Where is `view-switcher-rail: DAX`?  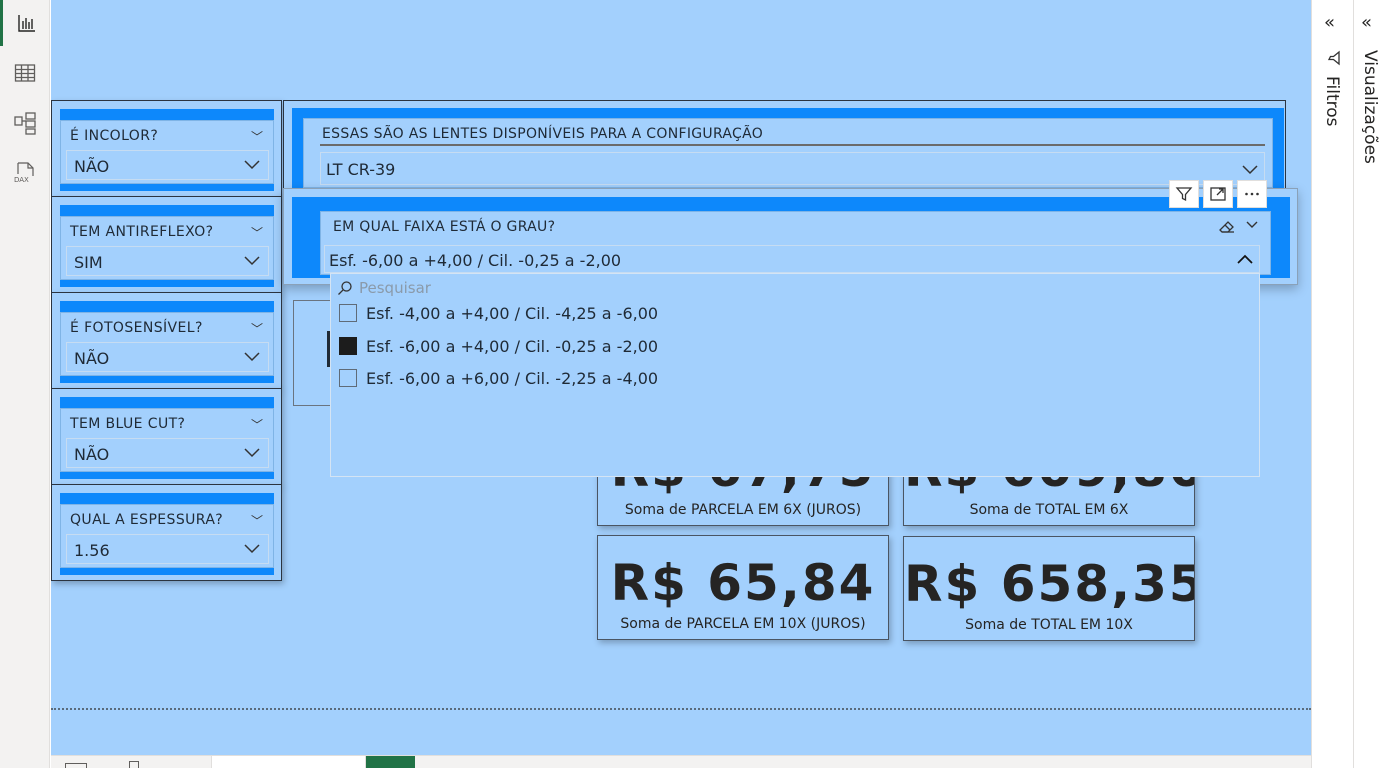
view-switcher-rail: DAX is located at coordinates (25, 384).